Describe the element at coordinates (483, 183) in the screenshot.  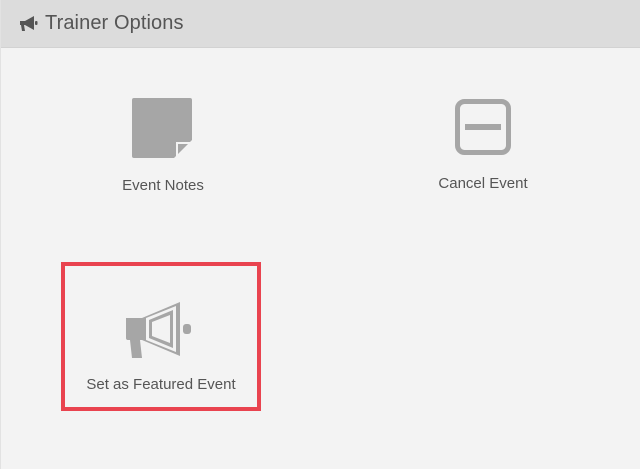
I see `cancel-event-label: Cancel Event` at that location.